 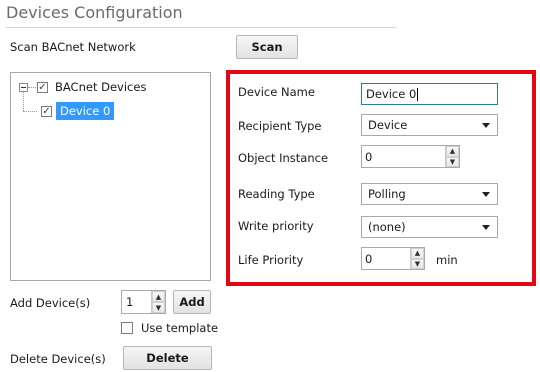 I want to click on recipient-type-value: Device, so click(x=388, y=125).